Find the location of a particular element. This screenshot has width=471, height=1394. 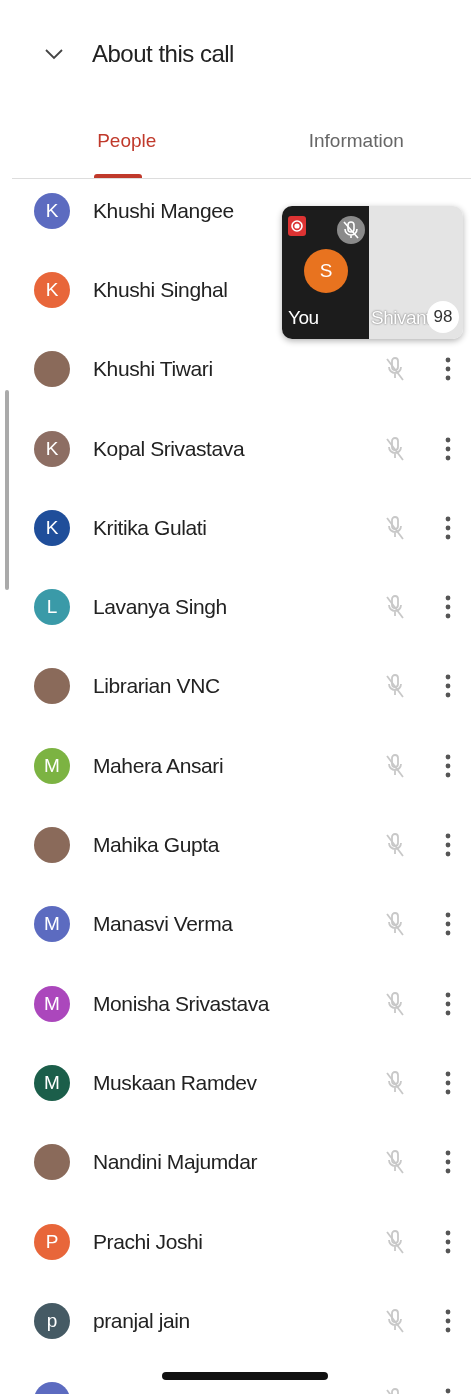

participant-name: Nandini Majumdar is located at coordinates (175, 1162).